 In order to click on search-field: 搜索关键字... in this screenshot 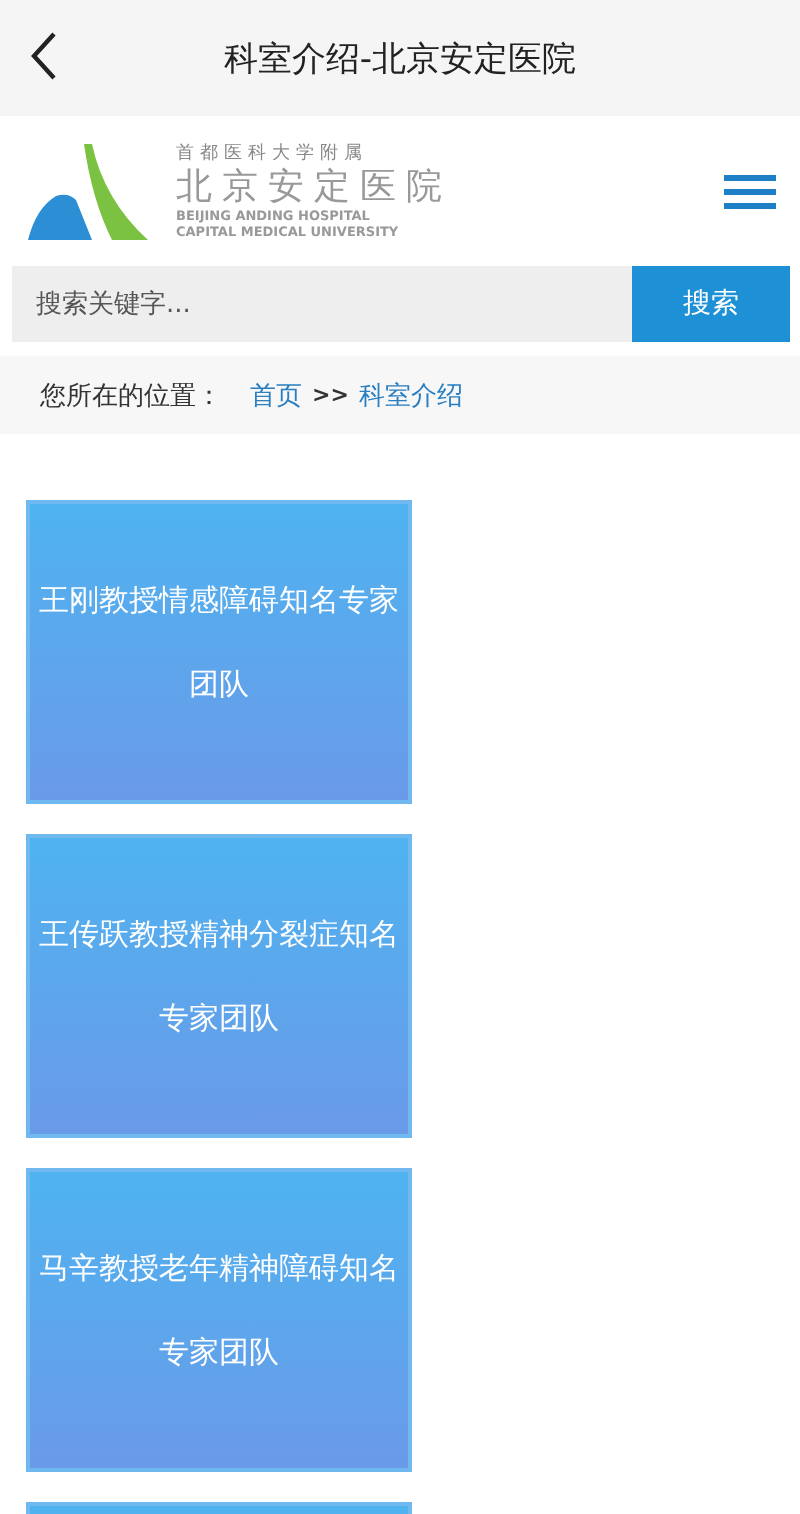, I will do `click(322, 304)`.